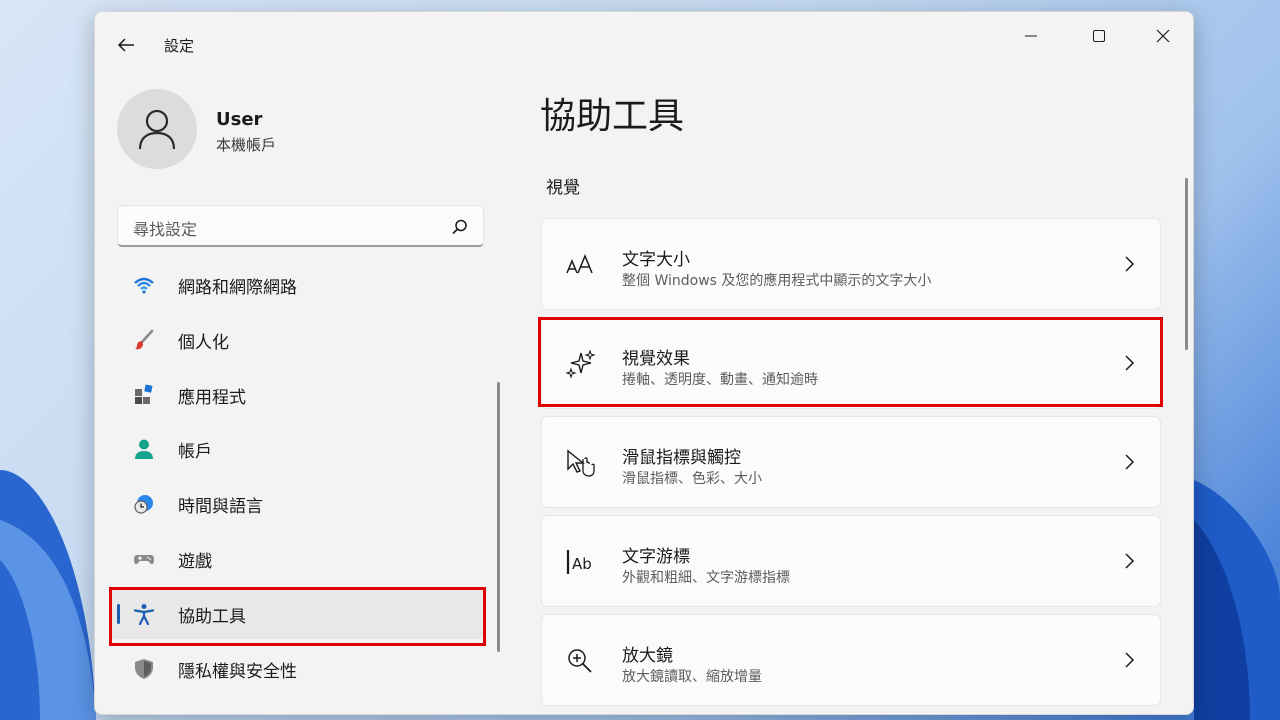 The height and width of the screenshot is (720, 1280). I want to click on card-subtitle: 外觀和粗細、文字游標指標, so click(706, 578).